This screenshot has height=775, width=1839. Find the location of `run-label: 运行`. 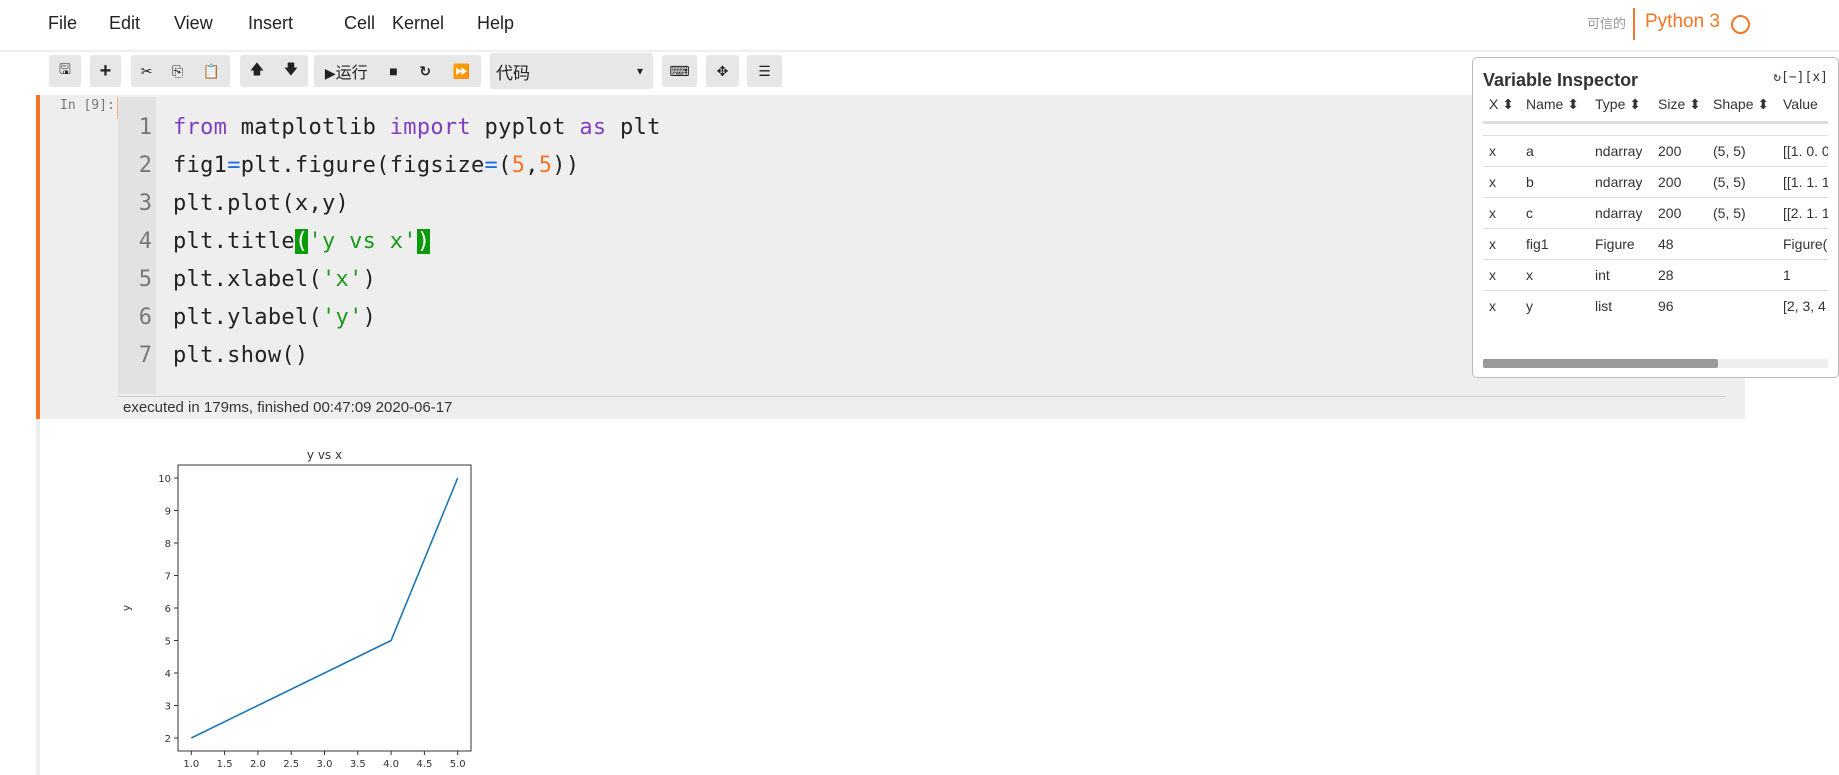

run-label: 运行 is located at coordinates (351, 73).